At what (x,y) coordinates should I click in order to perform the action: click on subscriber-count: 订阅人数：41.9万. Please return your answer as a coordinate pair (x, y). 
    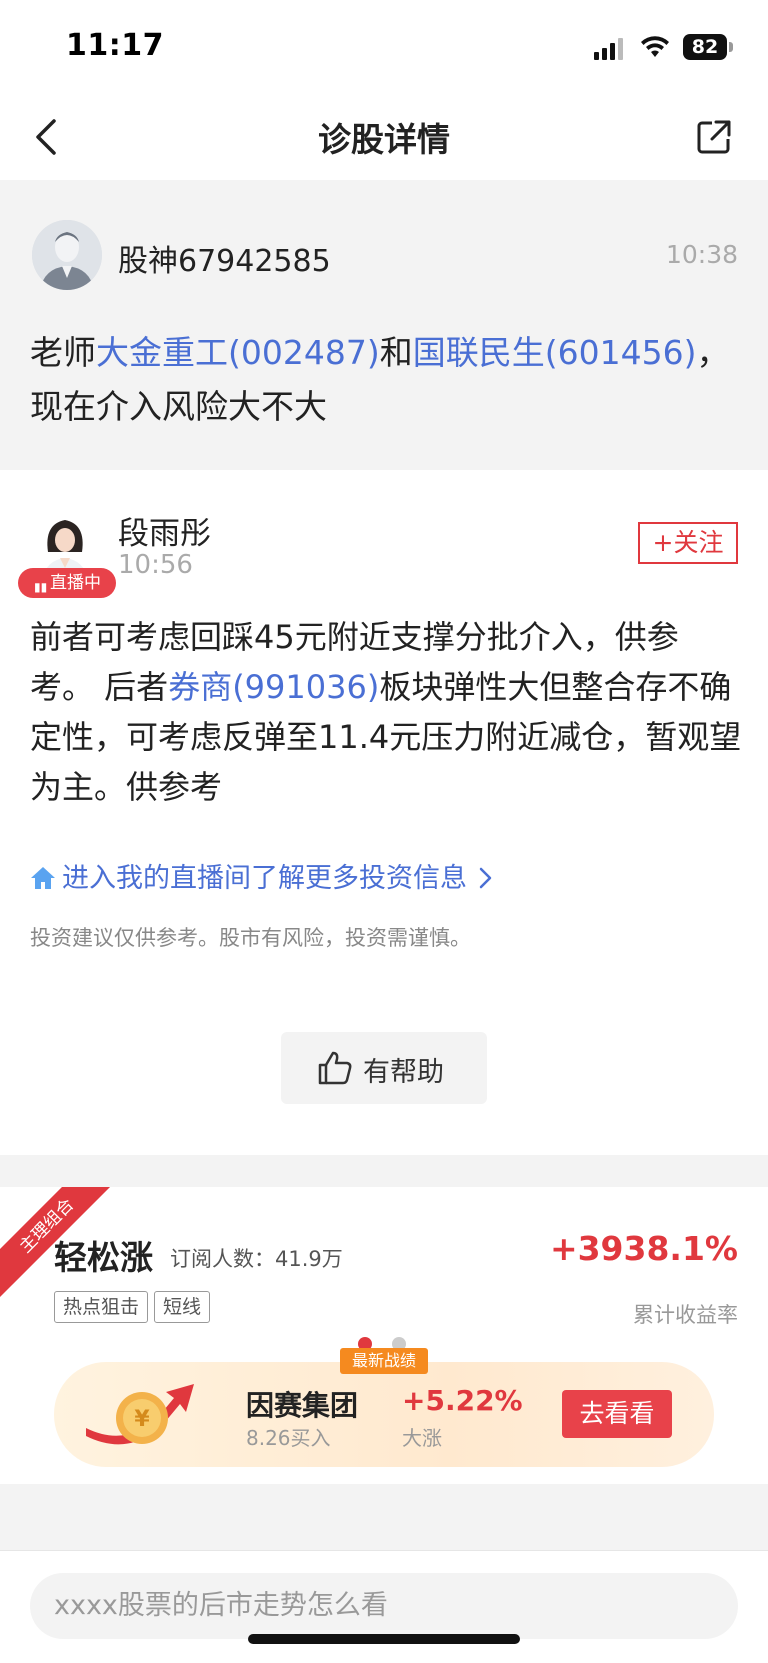
    Looking at the image, I should click on (256, 1259).